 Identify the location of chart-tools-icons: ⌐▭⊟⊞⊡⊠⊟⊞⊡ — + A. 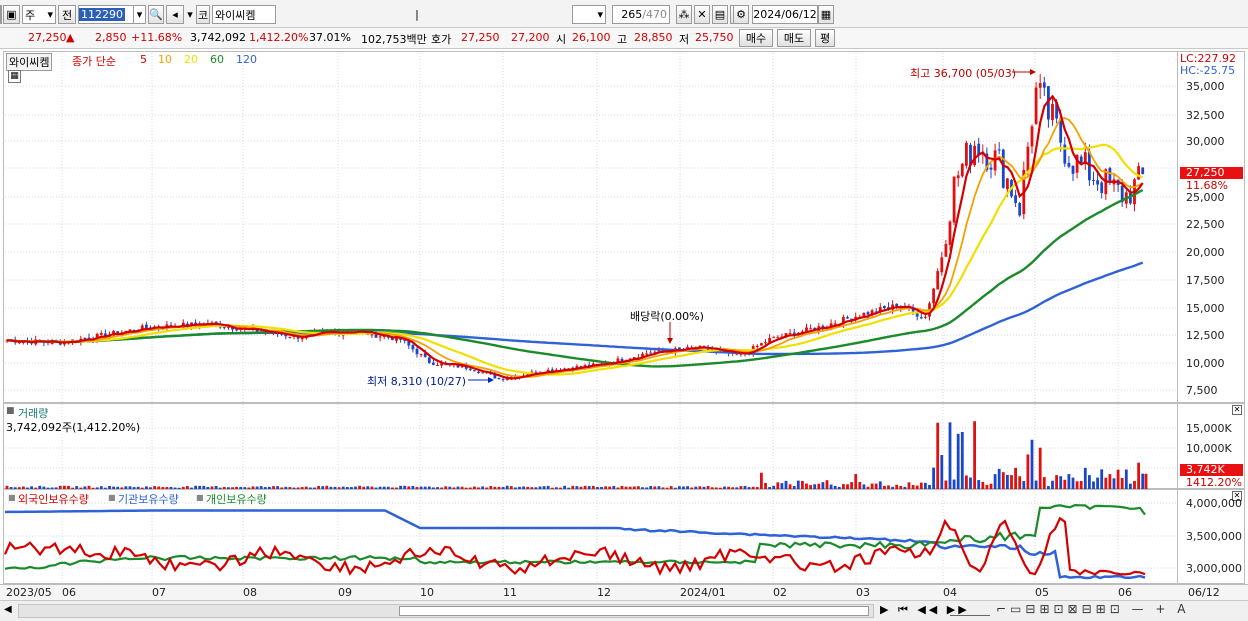
(1092, 609).